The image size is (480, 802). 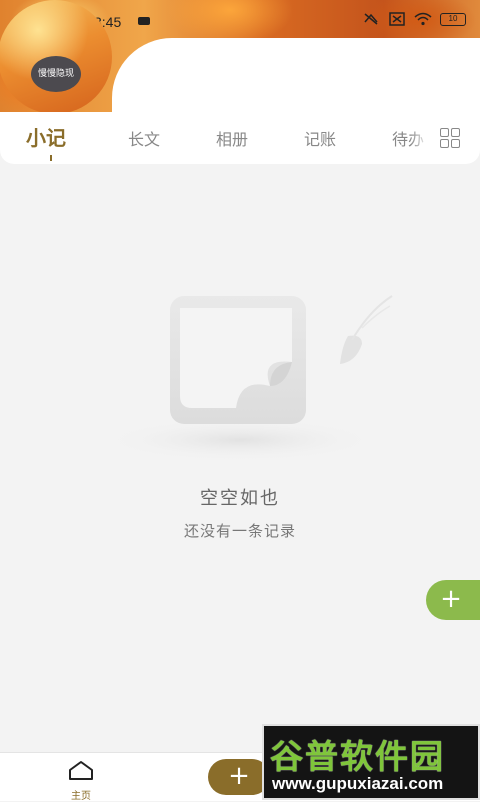 What do you see at coordinates (371, 19) in the screenshot?
I see `mute-icon` at bounding box center [371, 19].